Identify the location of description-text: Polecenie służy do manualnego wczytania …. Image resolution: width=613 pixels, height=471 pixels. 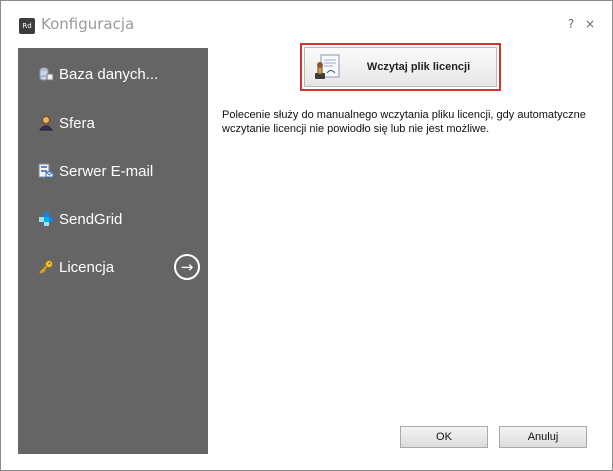
(404, 122).